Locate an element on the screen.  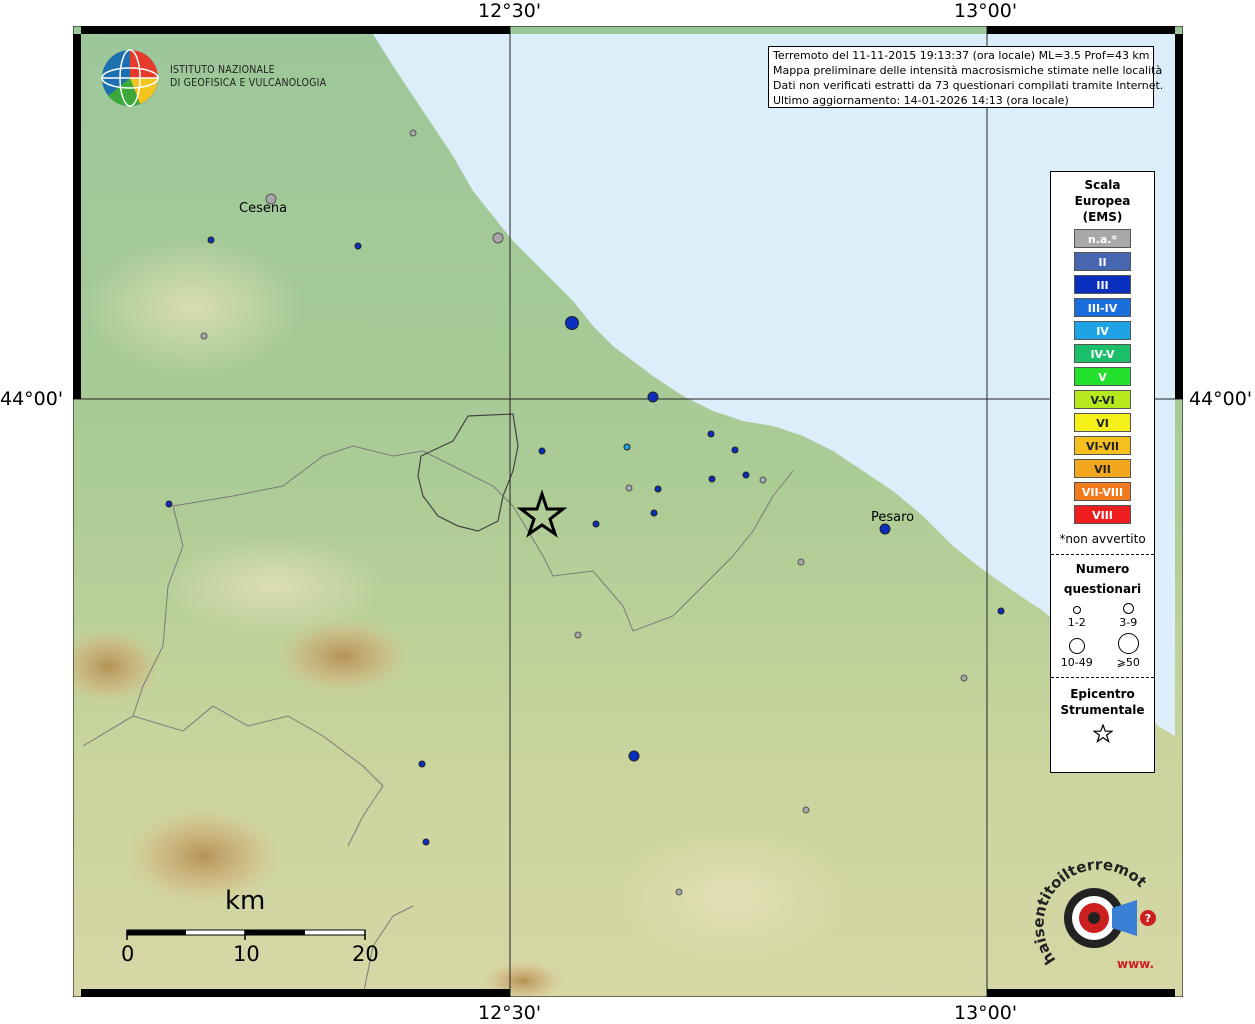
institute-line-1: ISTITUTO NAZIONALE is located at coordinates (222, 70).